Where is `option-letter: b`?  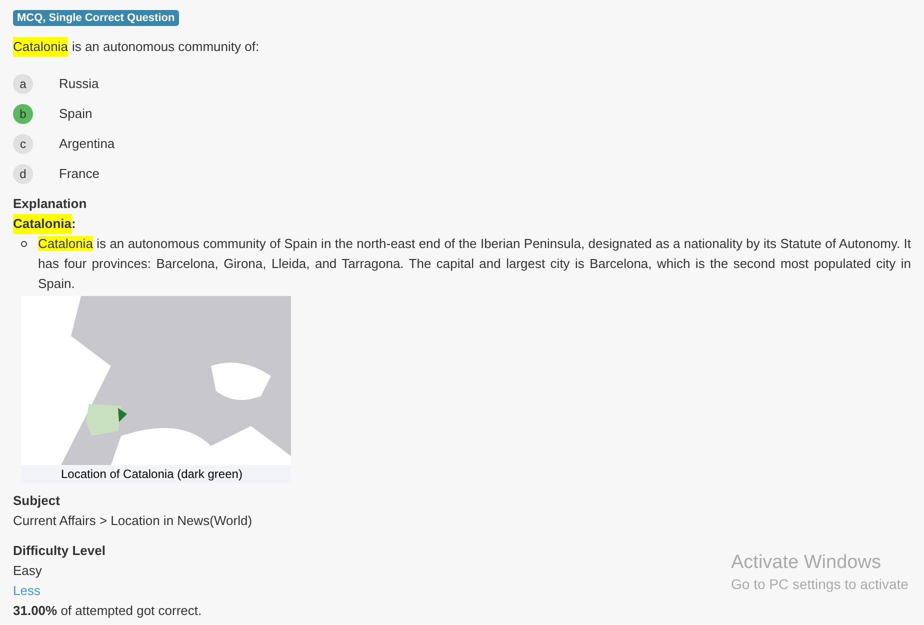 option-letter: b is located at coordinates (23, 114).